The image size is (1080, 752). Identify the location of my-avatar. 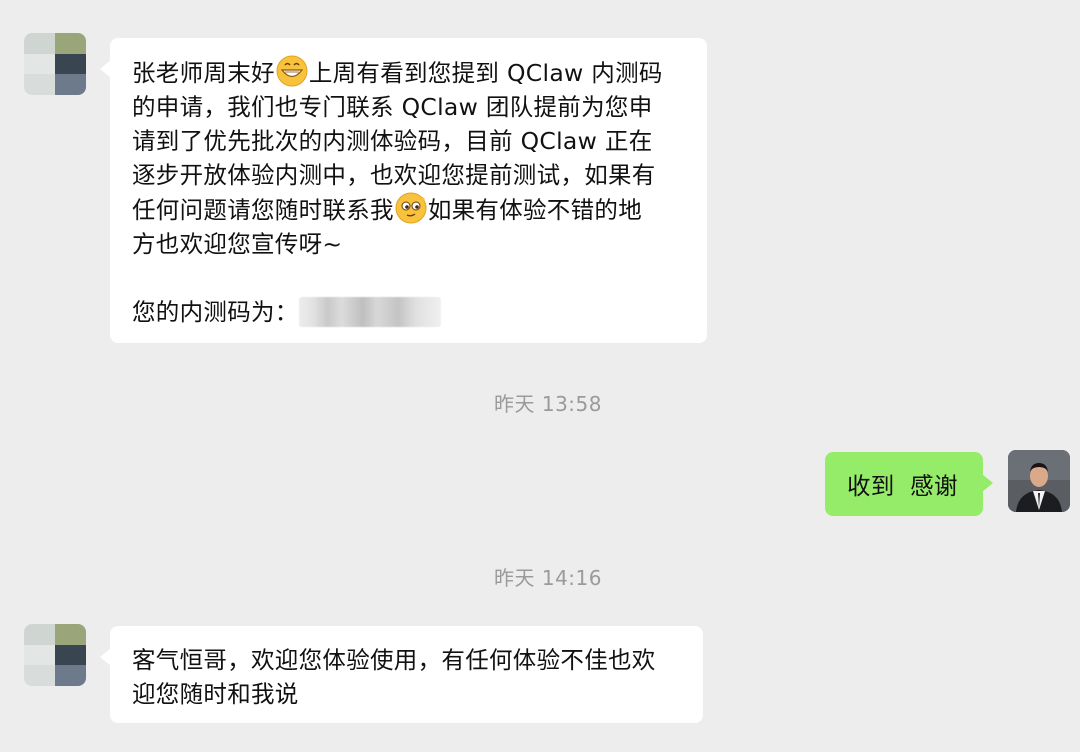
(1039, 481).